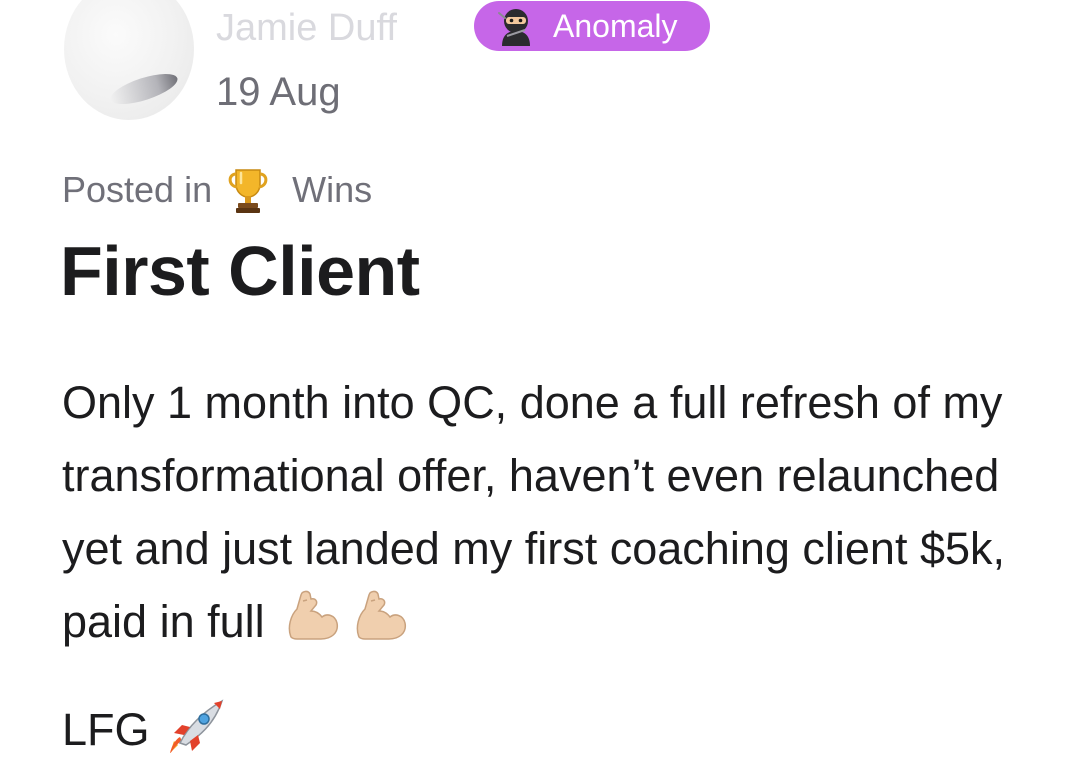 The height and width of the screenshot is (766, 1065). I want to click on closing-text: LFG, so click(106, 729).